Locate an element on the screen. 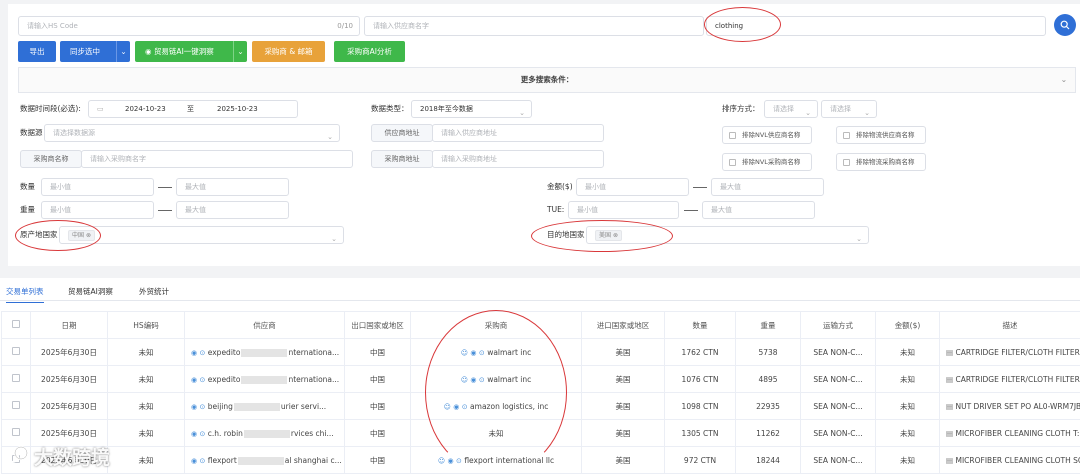 This screenshot has height=475, width=1080. teu-max-input: 最大值 is located at coordinates (758, 210).